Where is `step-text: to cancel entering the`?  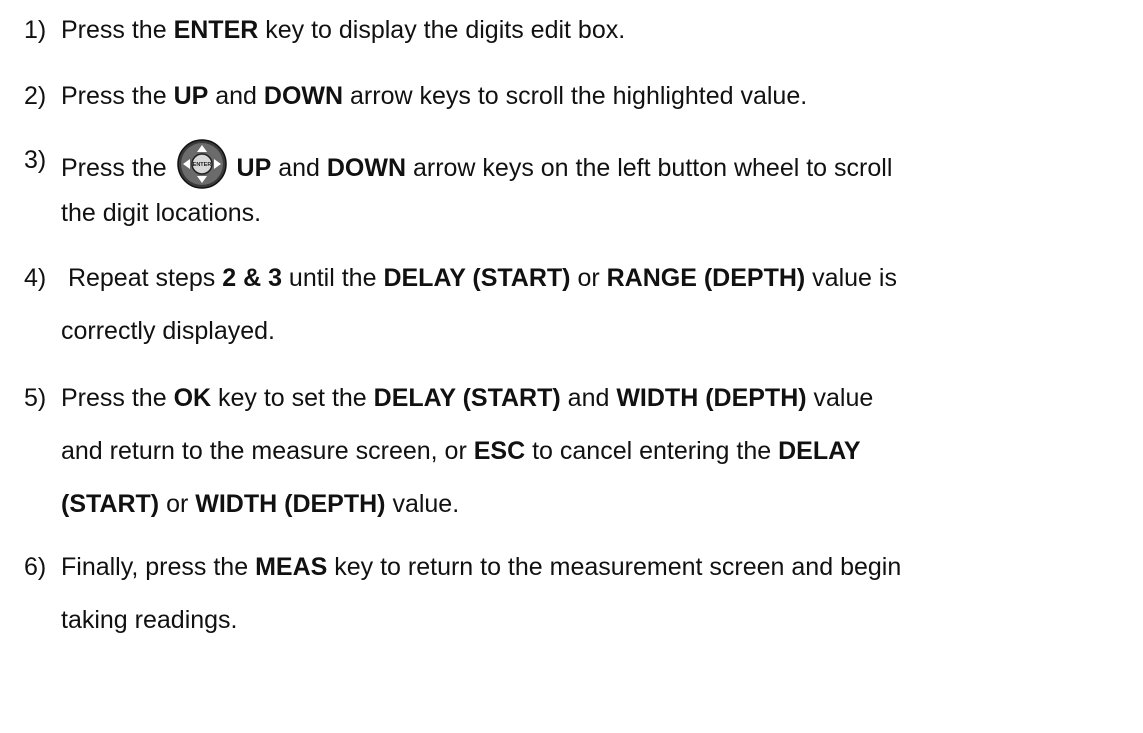
step-text: to cancel entering the is located at coordinates (652, 451).